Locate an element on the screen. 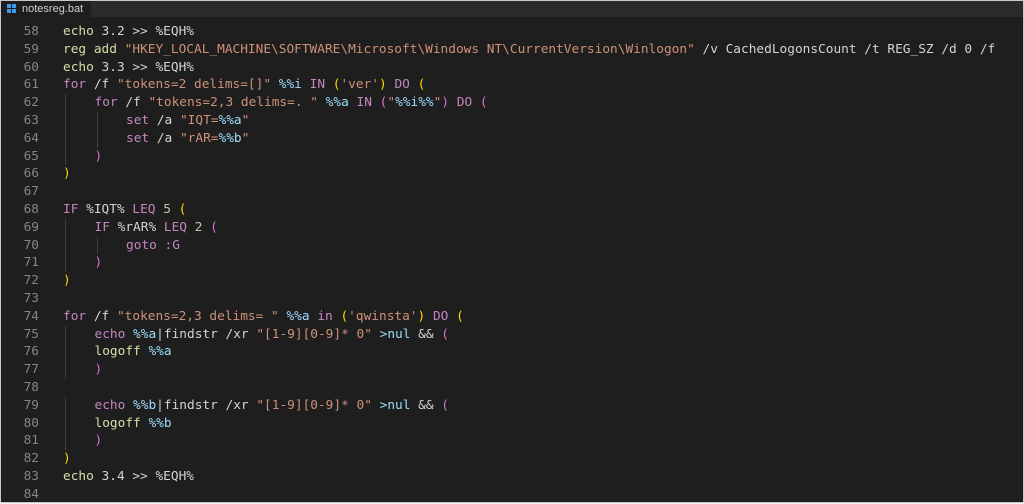  code-line: 63 set /a "IQT=%%a" is located at coordinates (512, 120).